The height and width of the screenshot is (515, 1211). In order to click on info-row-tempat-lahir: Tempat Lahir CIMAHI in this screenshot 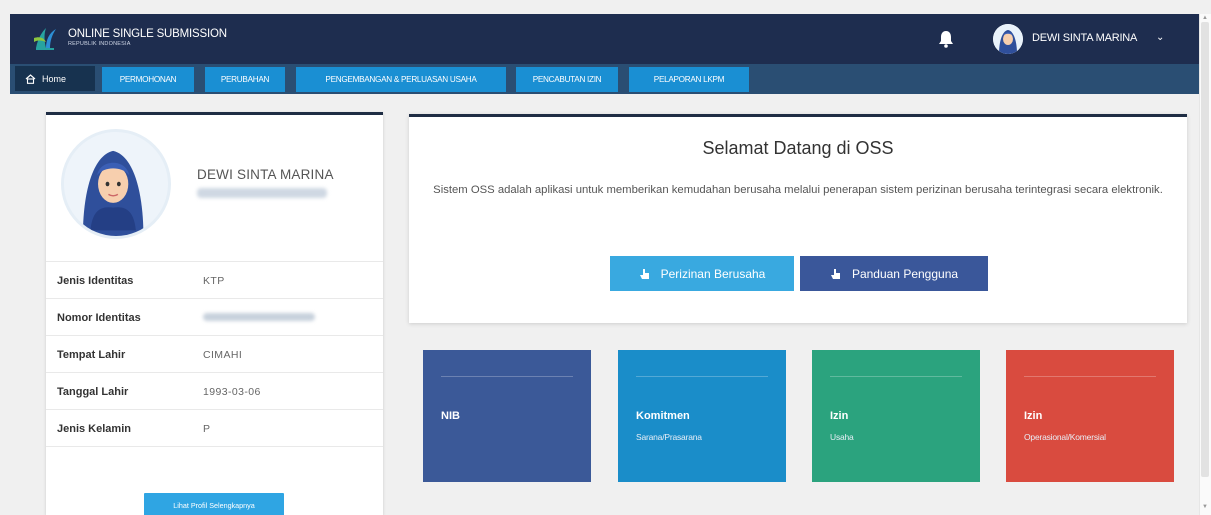, I will do `click(214, 353)`.